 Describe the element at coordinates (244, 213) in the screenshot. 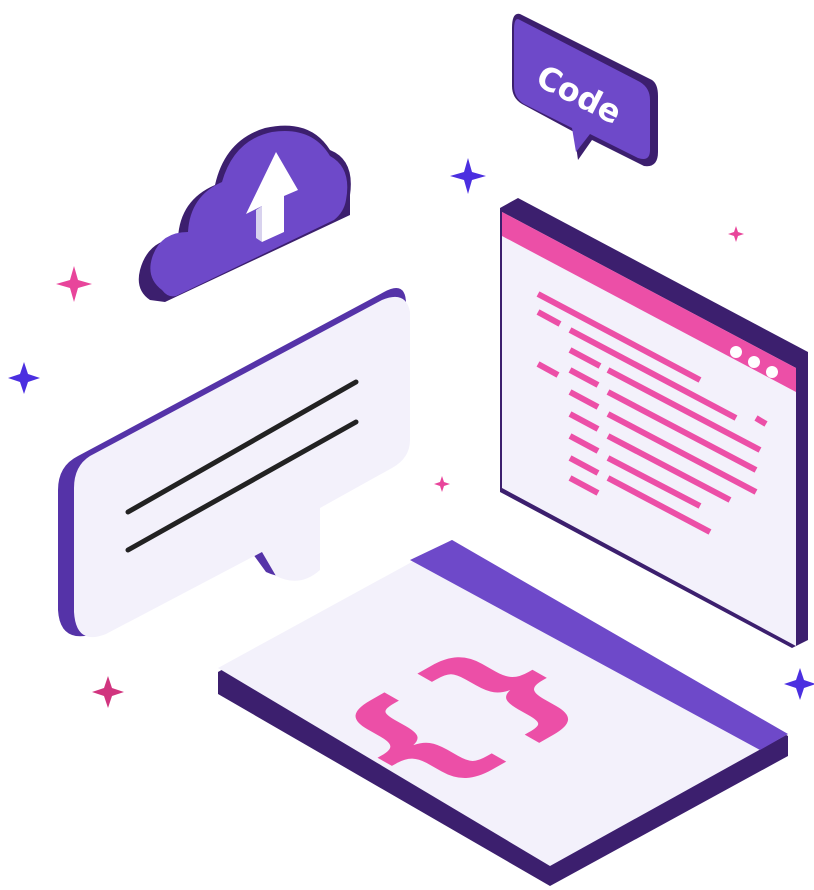

I see `cloud-upload-icon` at that location.